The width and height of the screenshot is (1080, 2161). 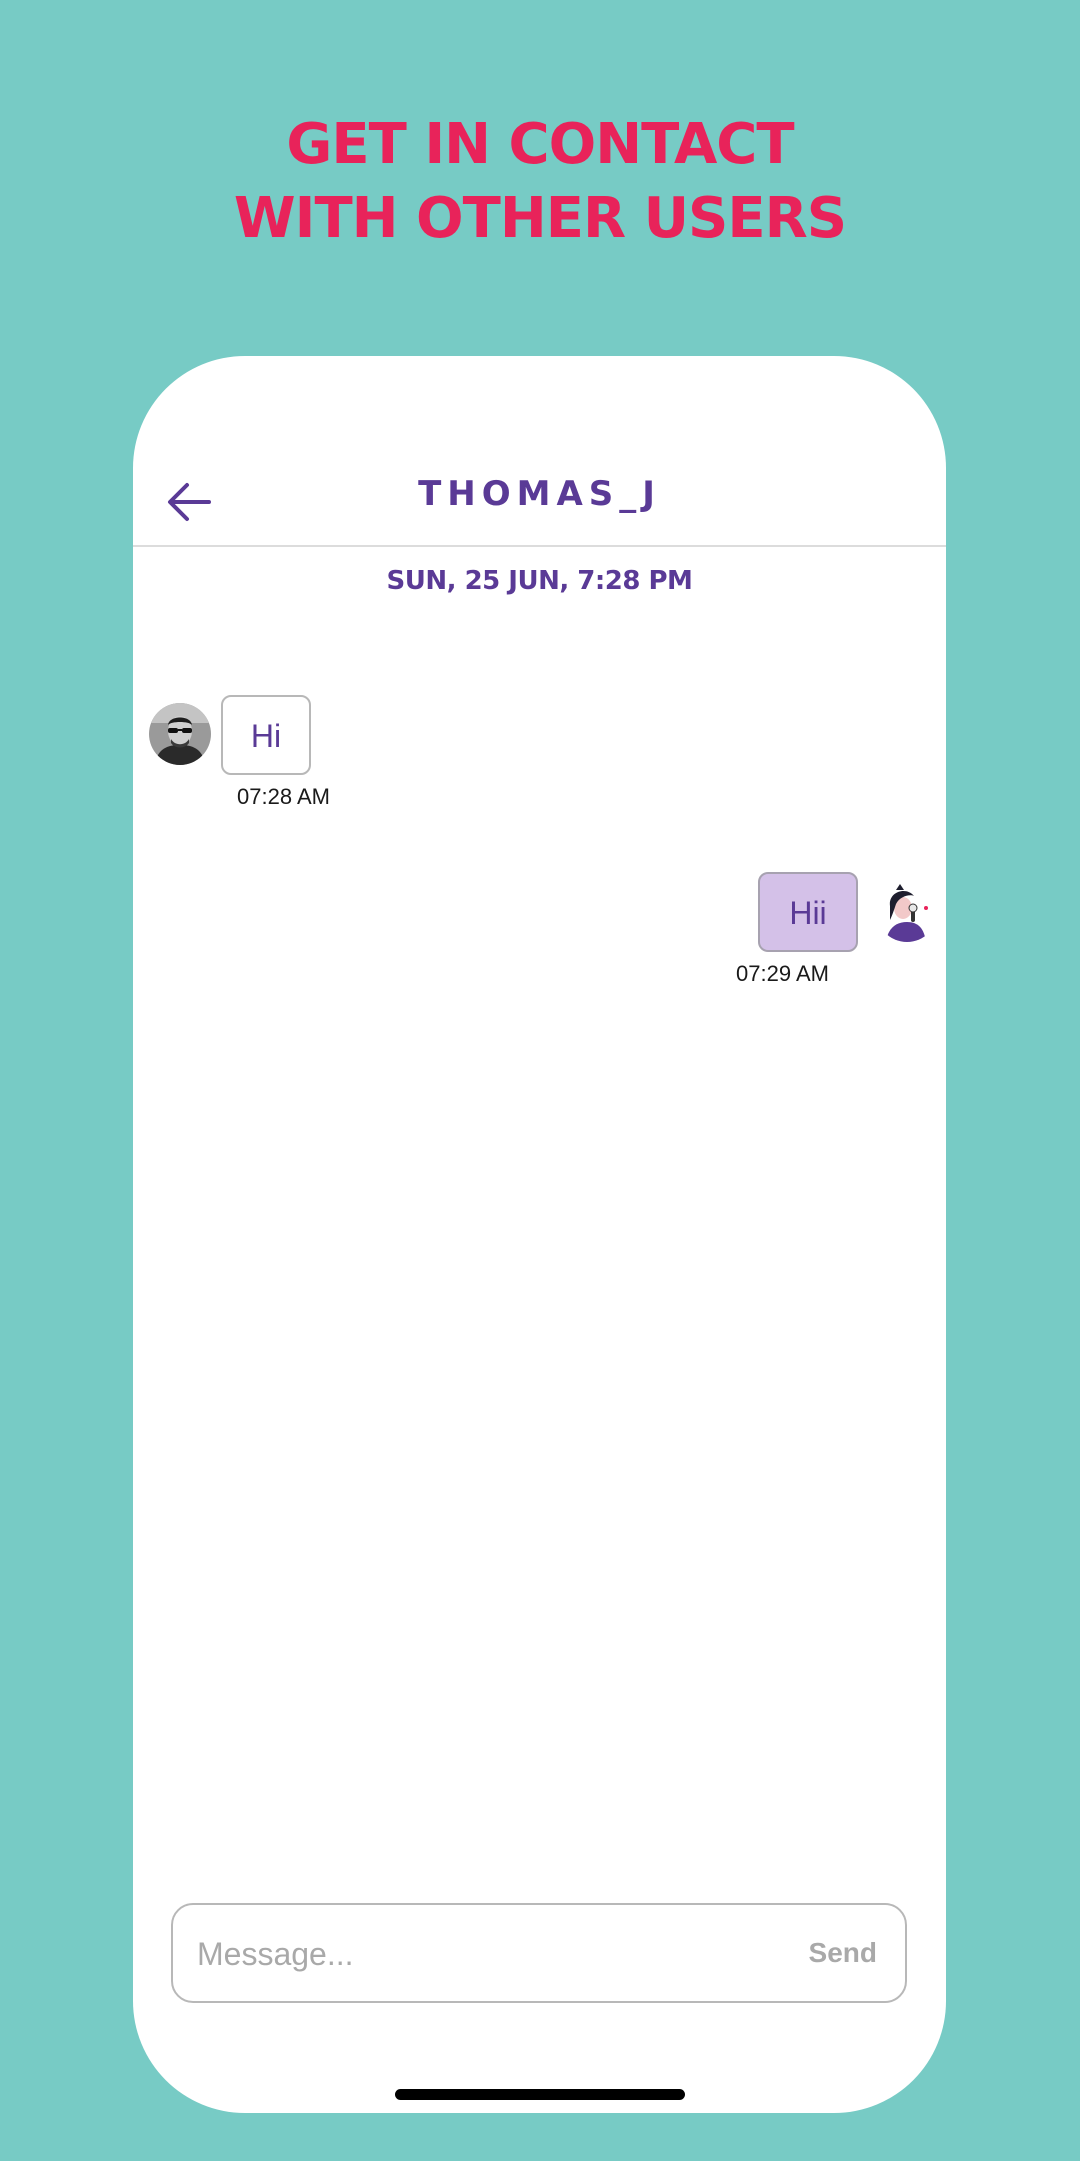 What do you see at coordinates (808, 912) in the screenshot?
I see `outgoing-message-bubble: Hii` at bounding box center [808, 912].